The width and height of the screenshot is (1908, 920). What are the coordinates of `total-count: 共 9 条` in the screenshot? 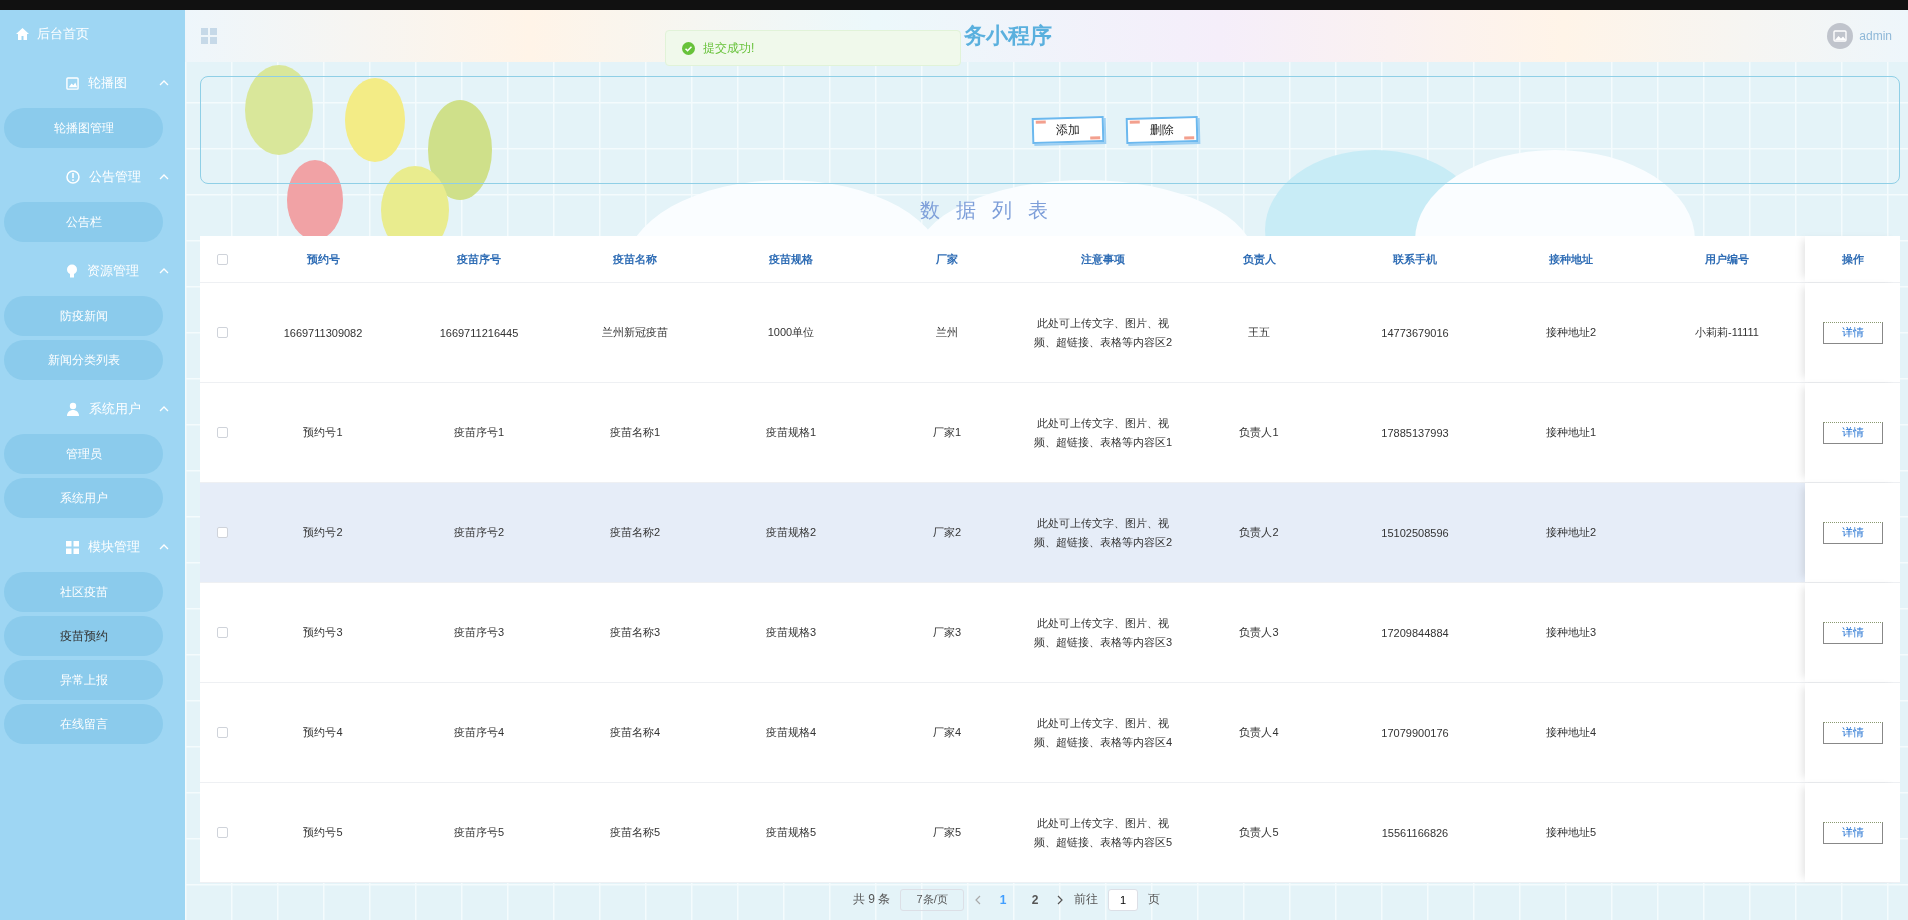 It's located at (871, 899).